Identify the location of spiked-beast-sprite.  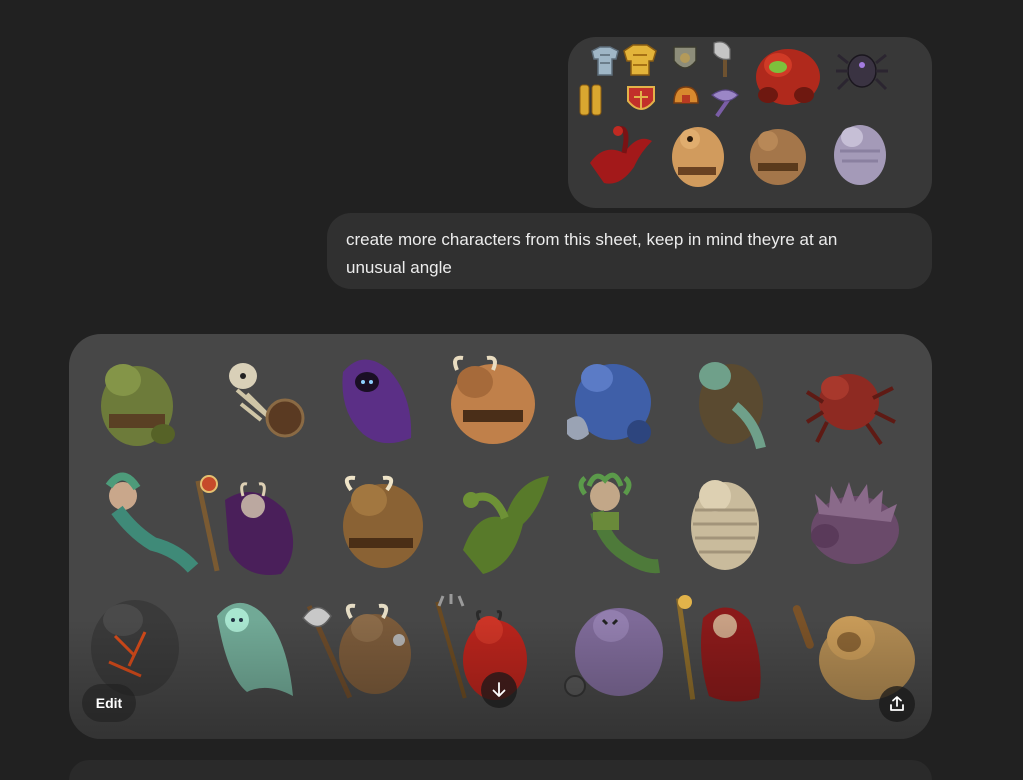
(855, 523).